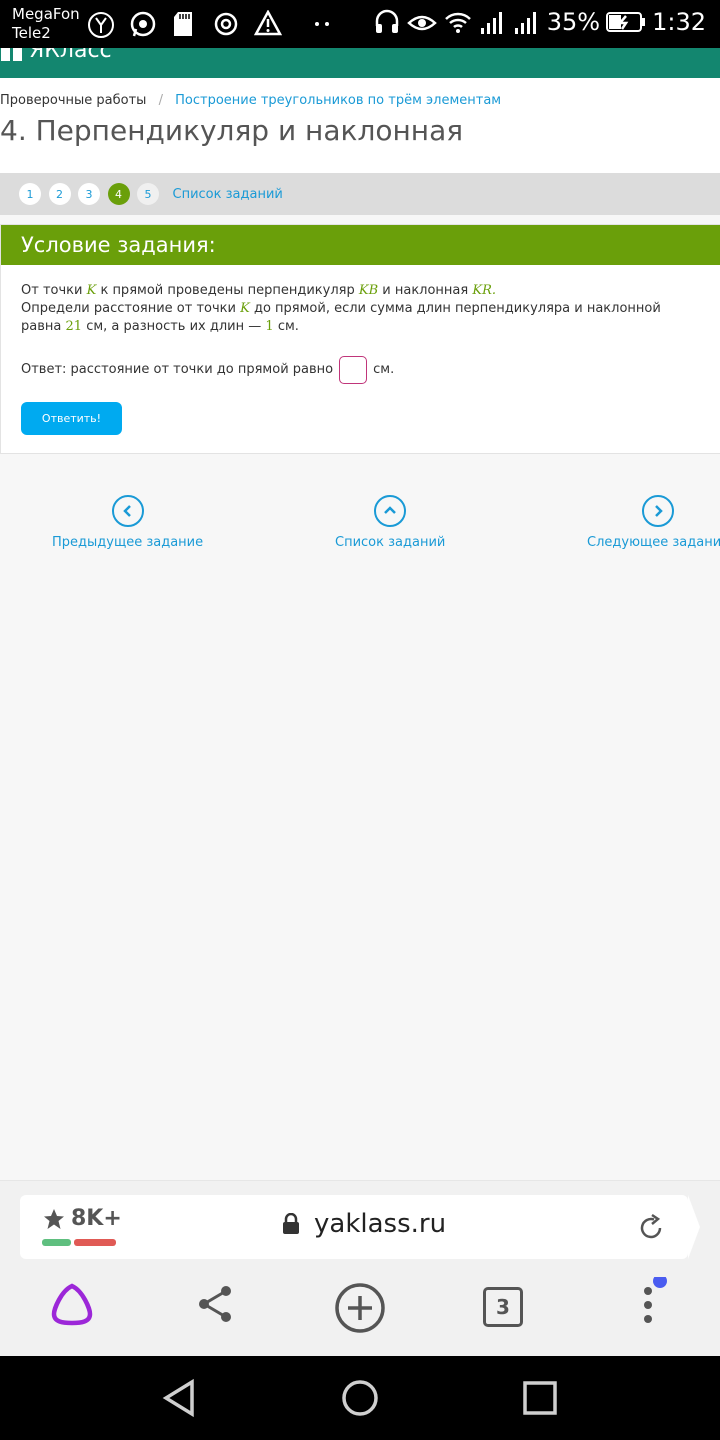 This screenshot has height=1440, width=720. I want to click on book-icon, so click(11, 54).